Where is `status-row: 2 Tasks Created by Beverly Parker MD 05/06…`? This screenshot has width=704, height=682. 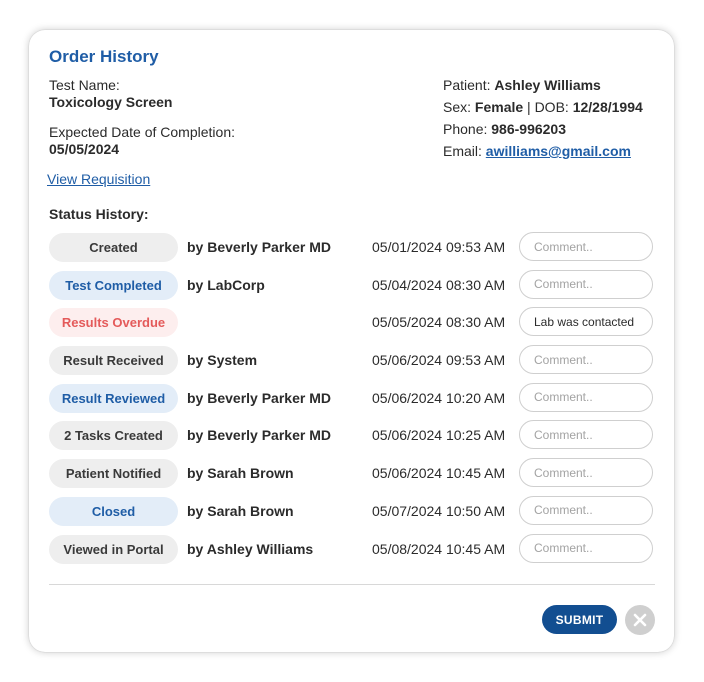 status-row: 2 Tasks Created by Beverly Parker MD 05/06… is located at coordinates (352, 439).